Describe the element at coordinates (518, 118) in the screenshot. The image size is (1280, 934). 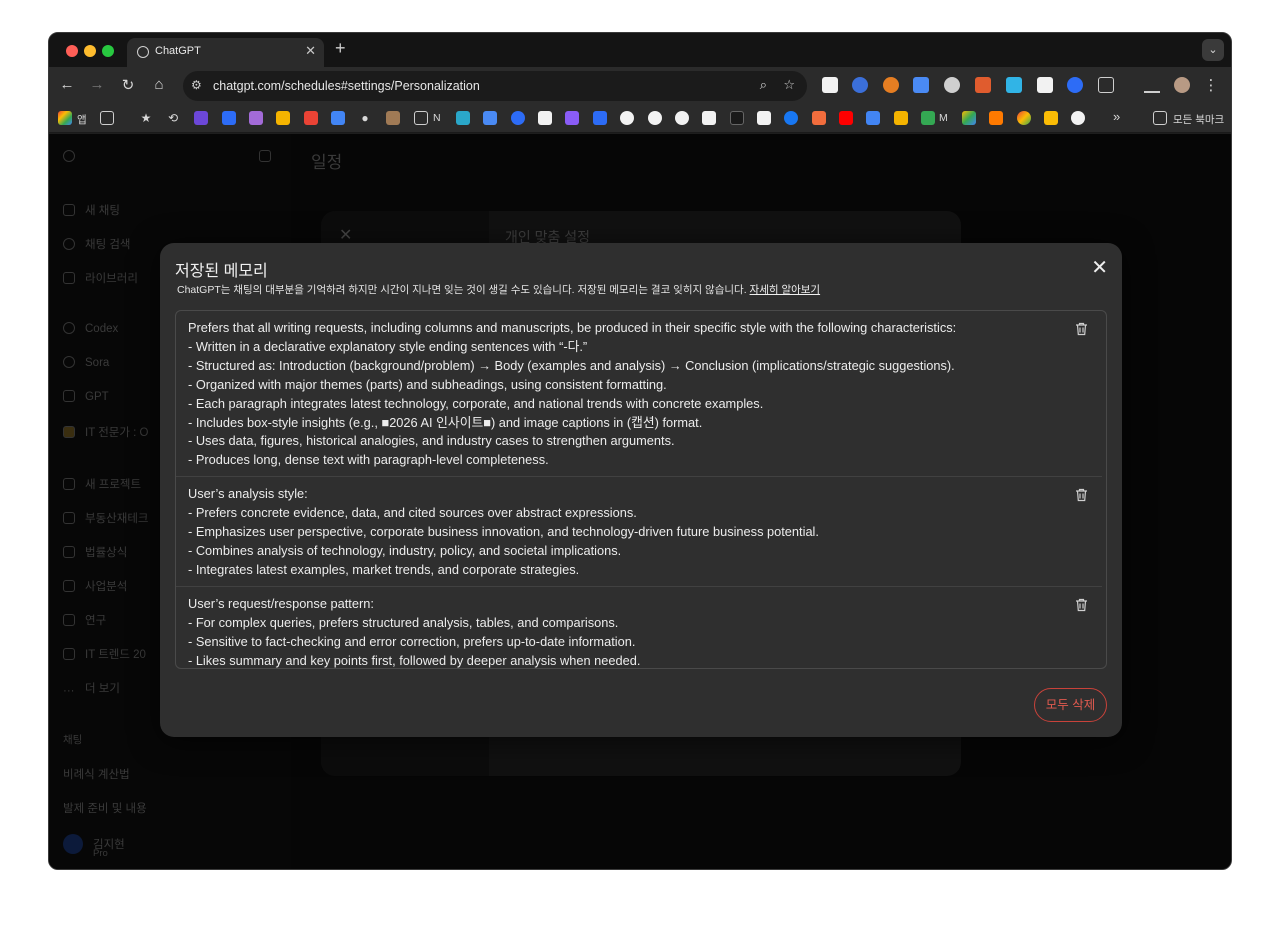
I see `bookmark-pin-icon` at that location.